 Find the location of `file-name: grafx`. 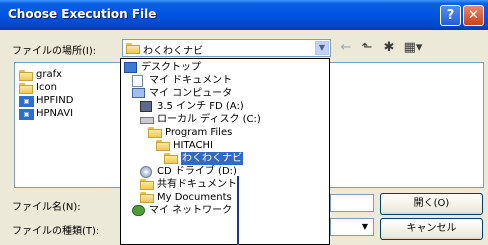

file-name: grafx is located at coordinates (49, 74).